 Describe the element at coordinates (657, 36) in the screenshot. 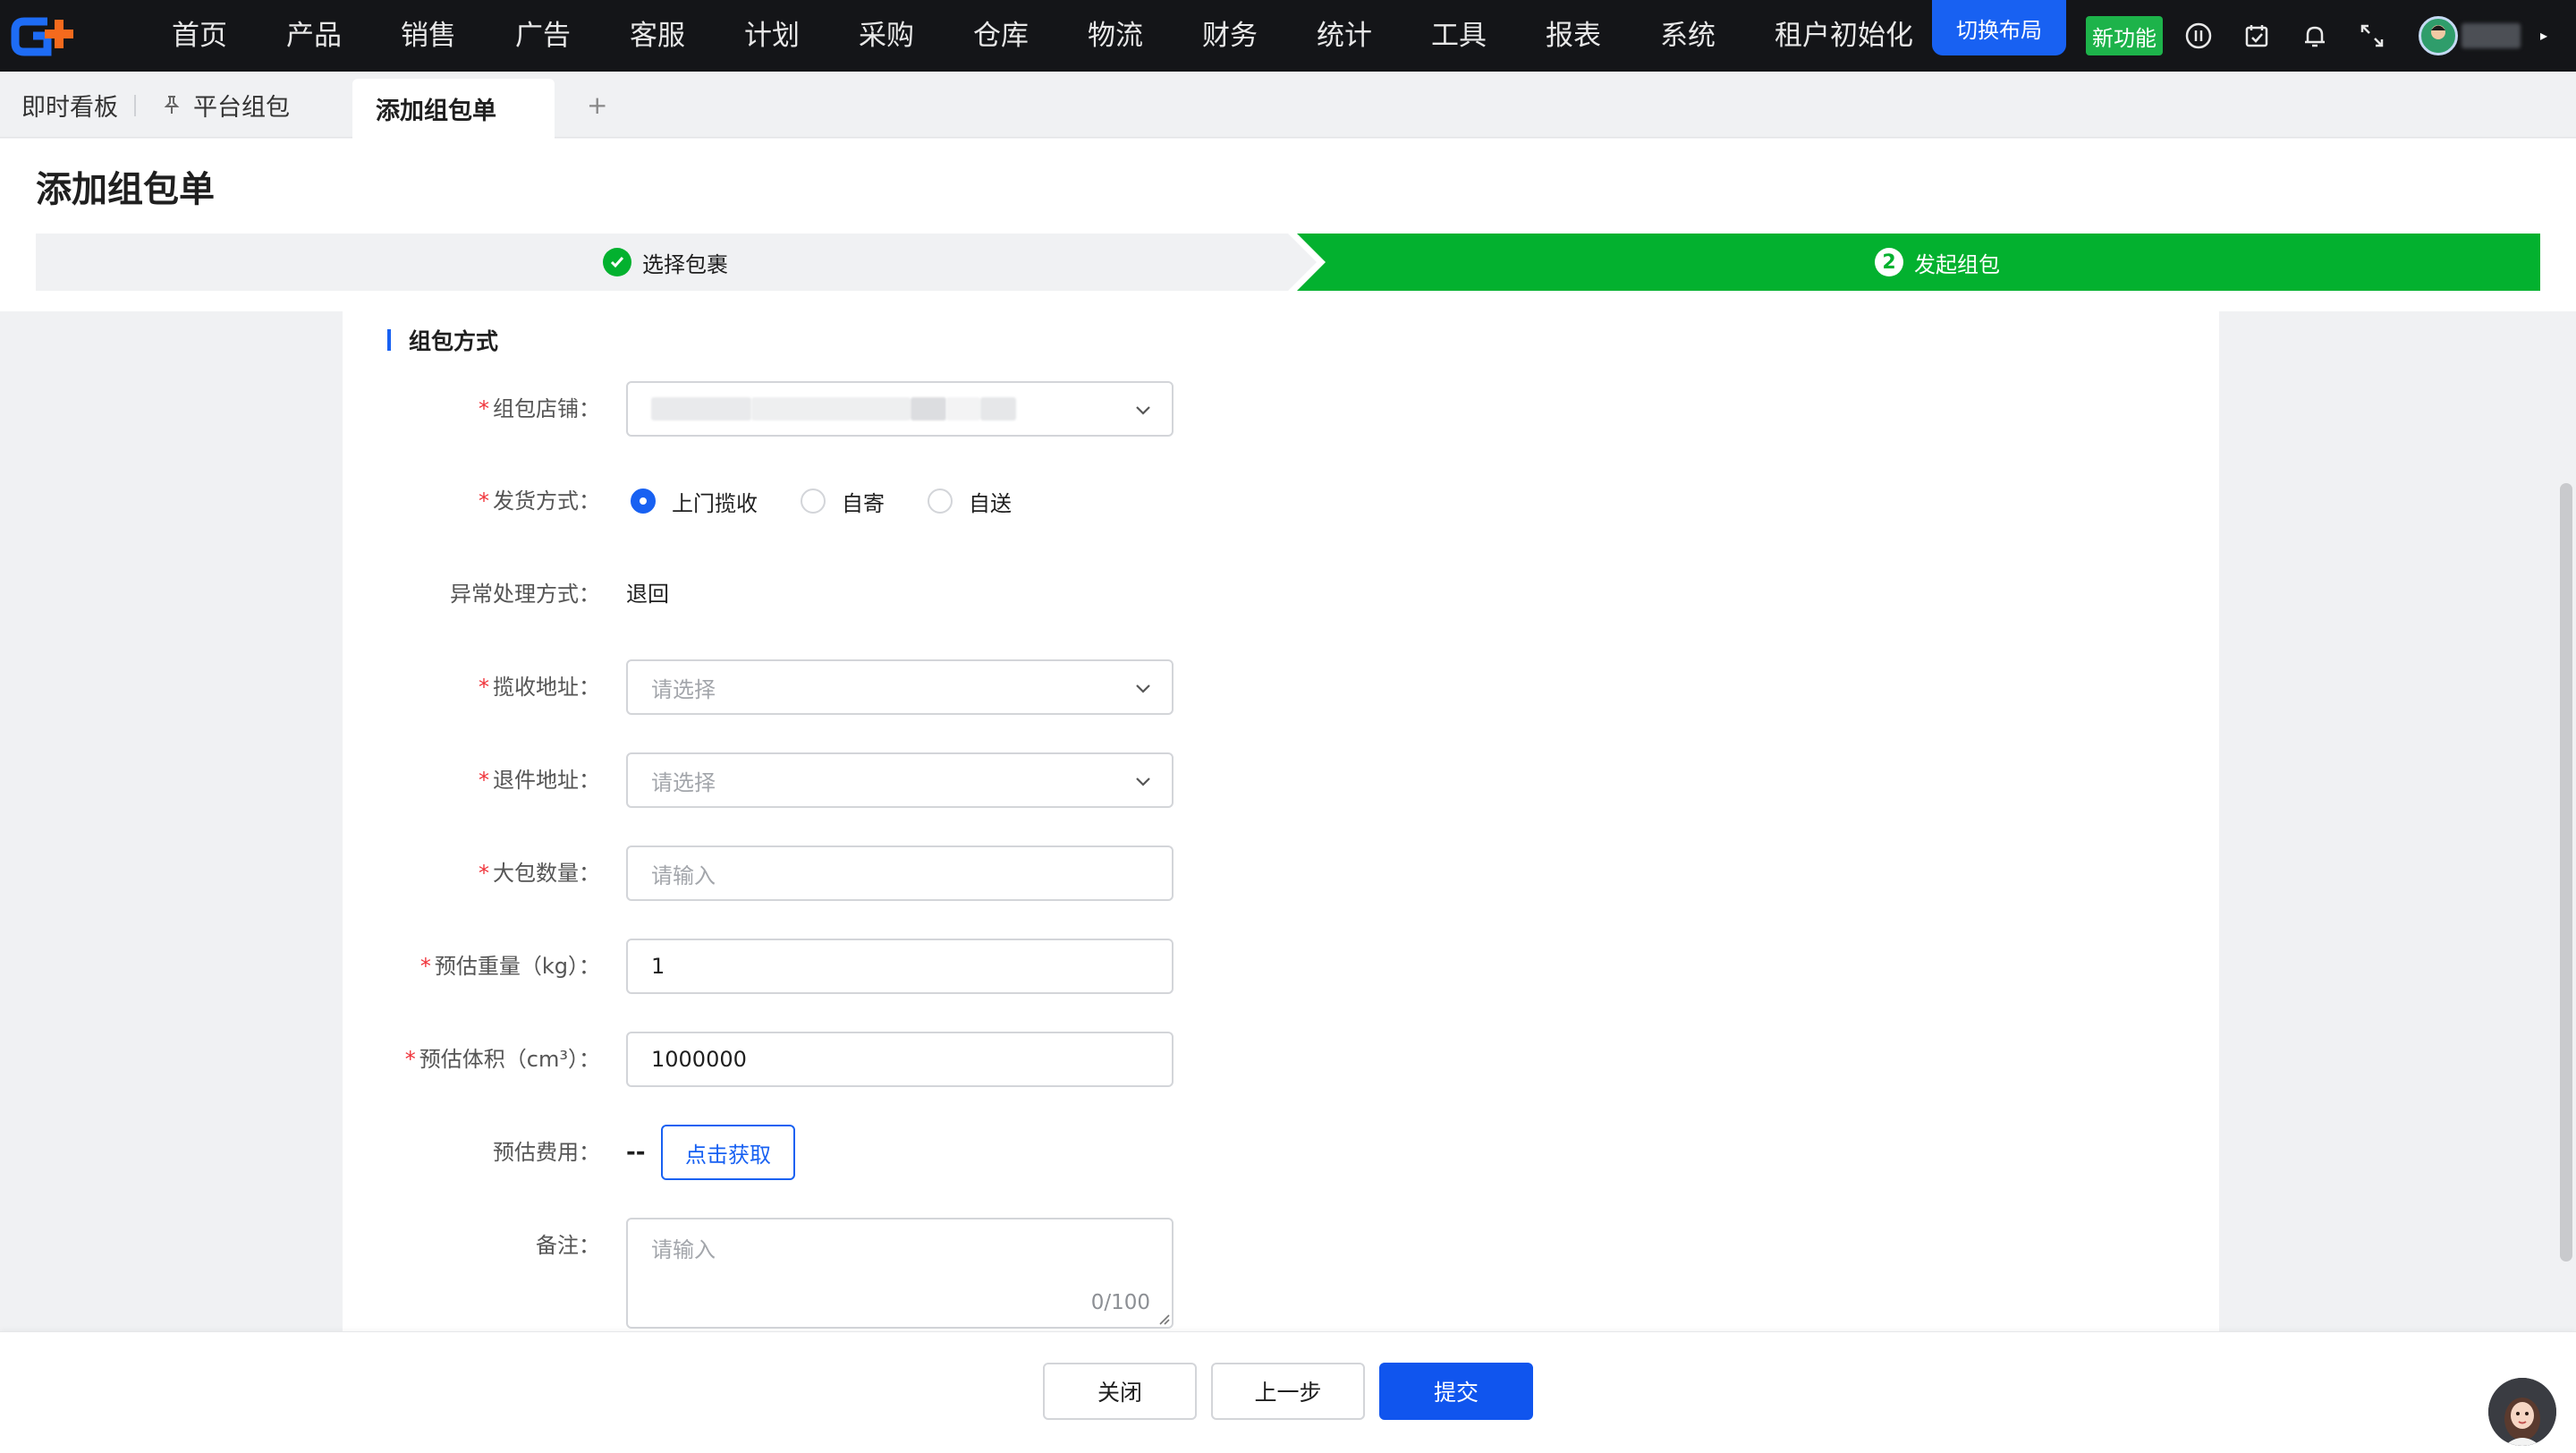

I see `nav-service: 客服` at that location.